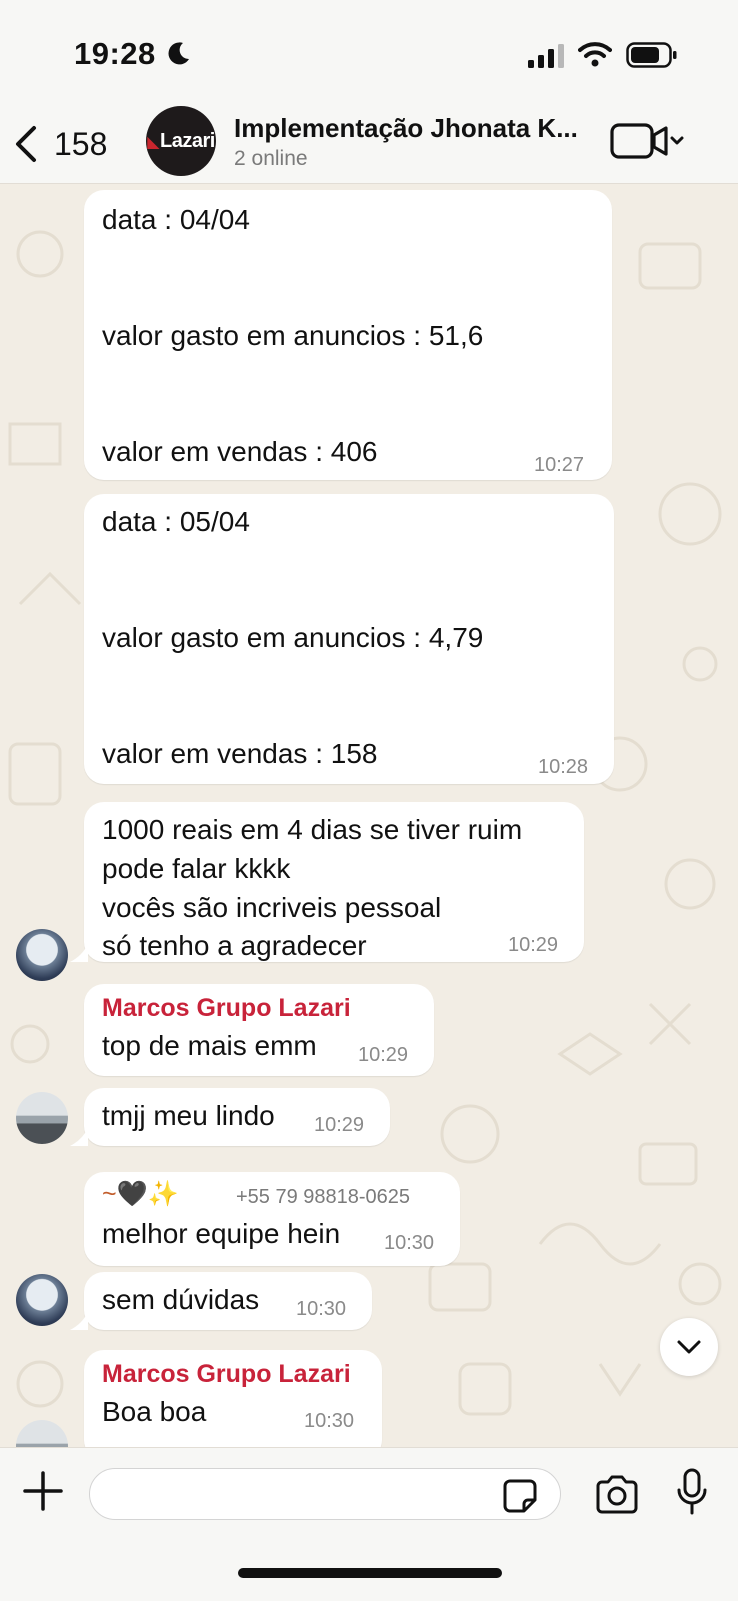 The height and width of the screenshot is (1601, 738). What do you see at coordinates (234, 945) in the screenshot?
I see `message-text: só tenho a agradecer` at bounding box center [234, 945].